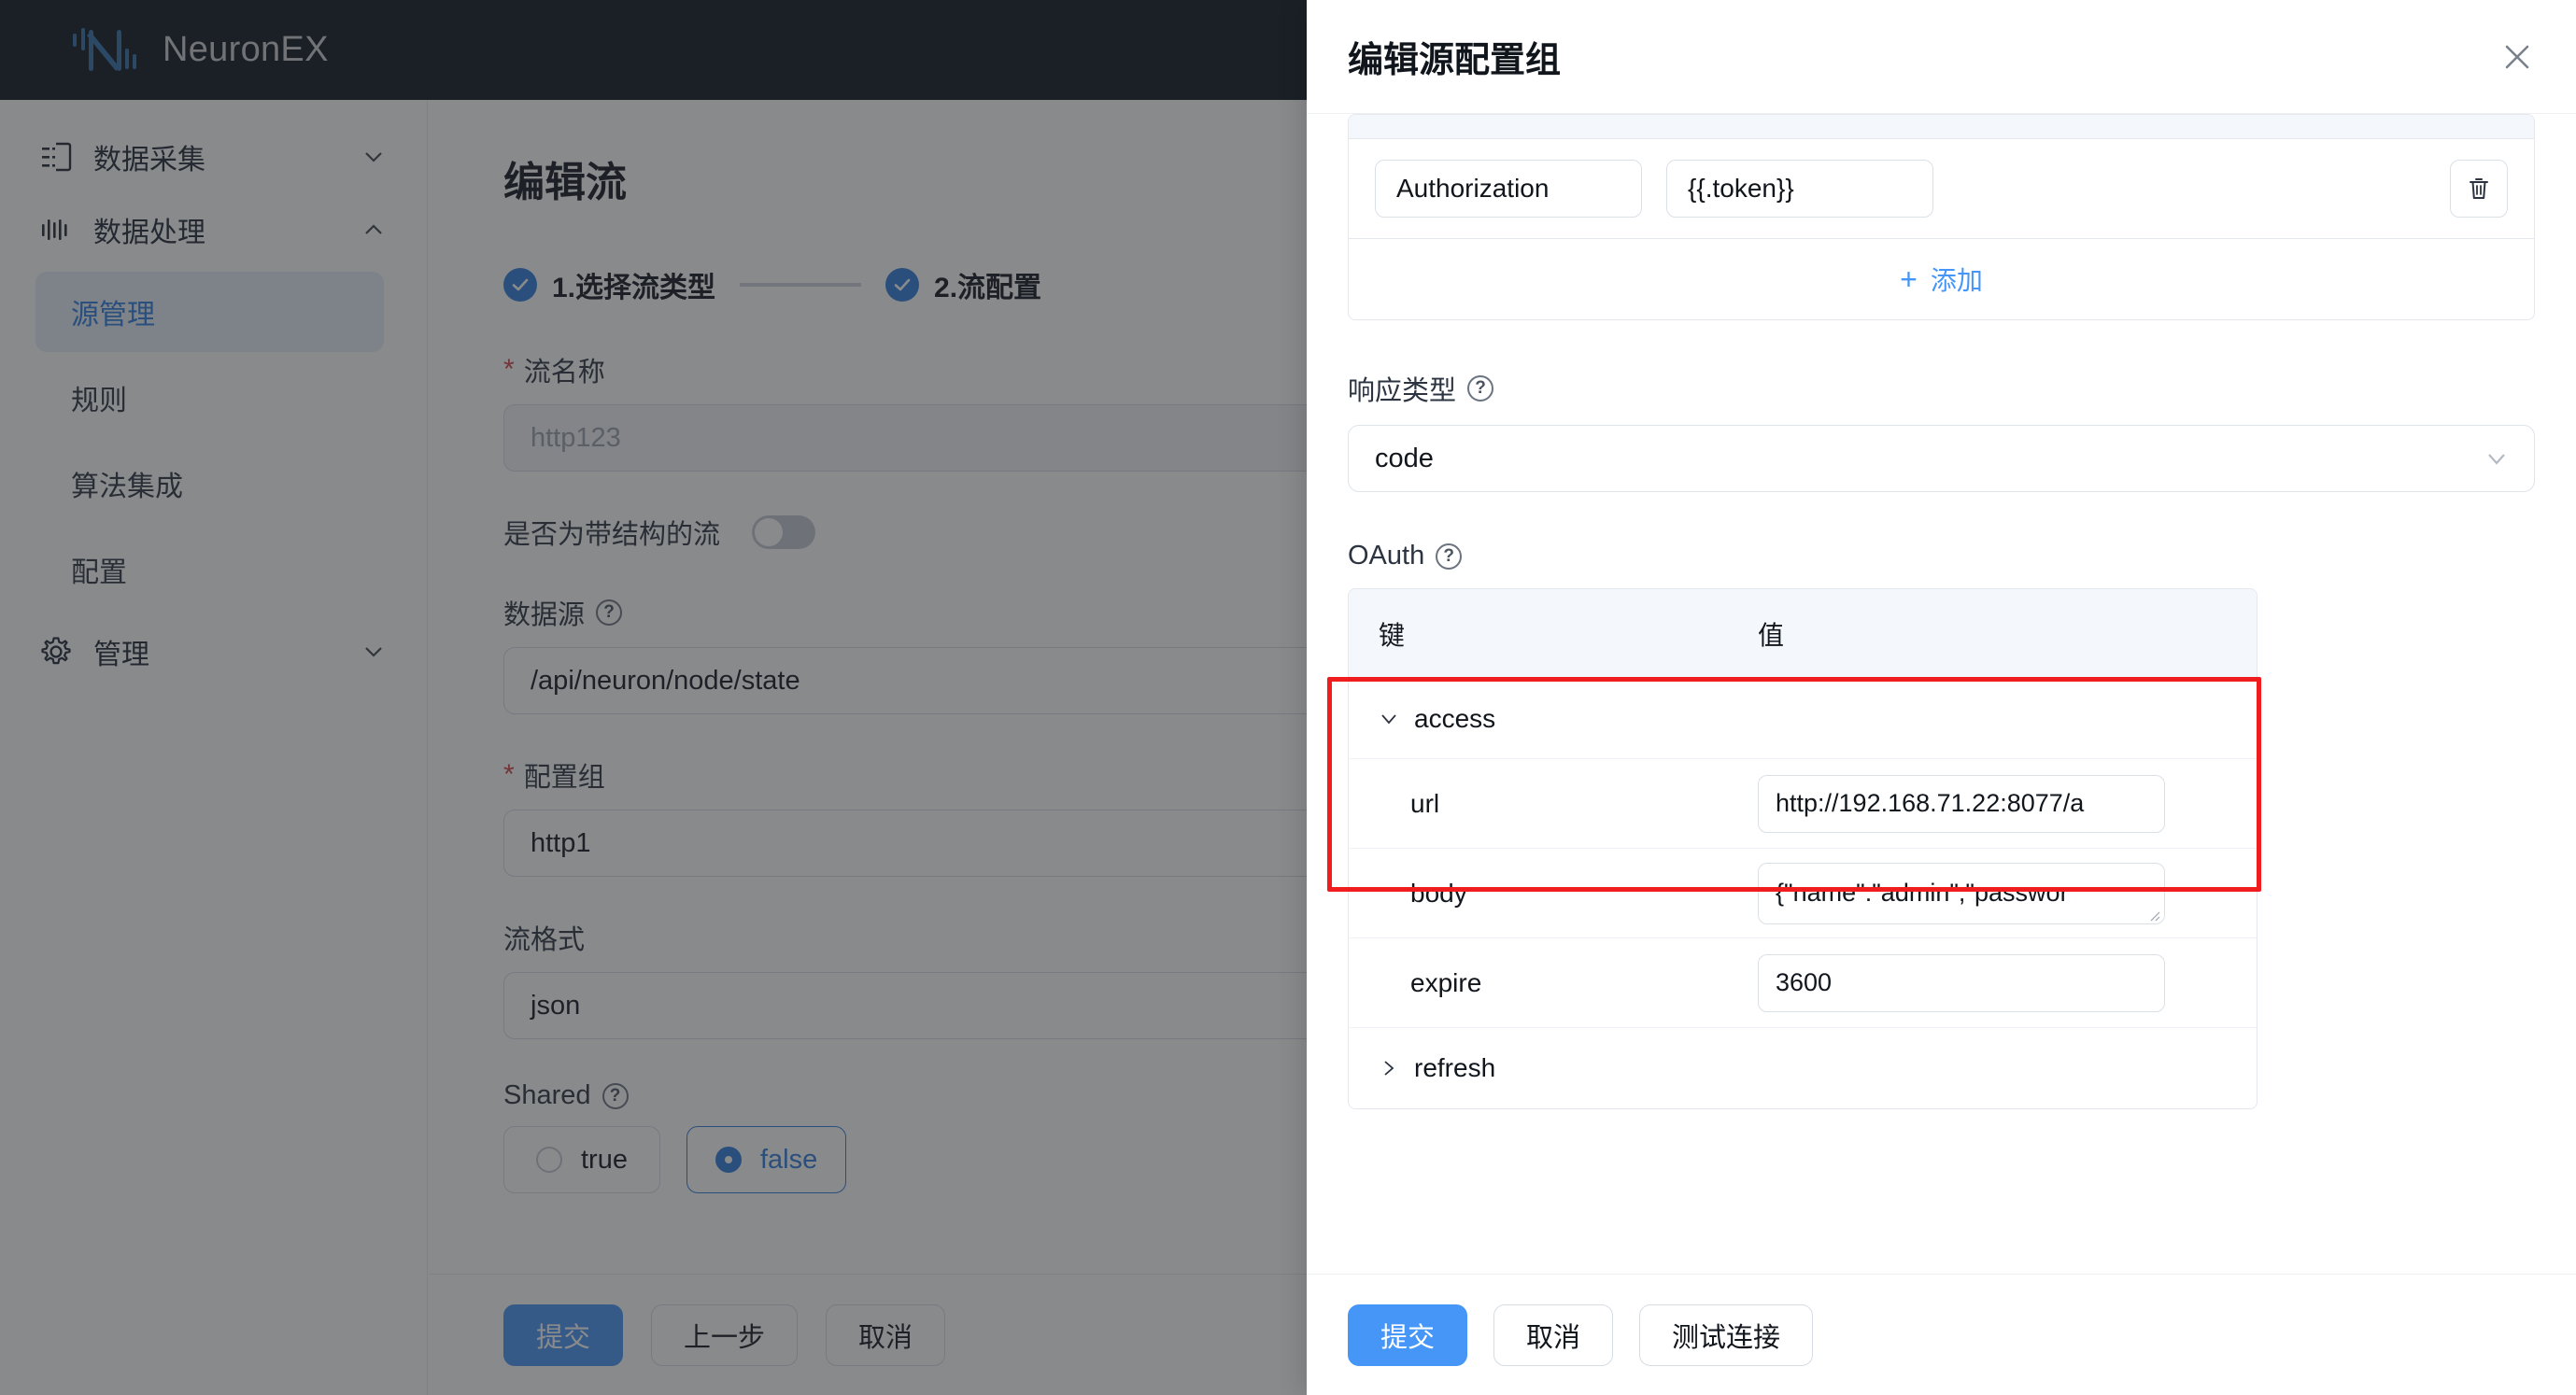 The image size is (2576, 1395). I want to click on chevron-right-icon, so click(1389, 1068).